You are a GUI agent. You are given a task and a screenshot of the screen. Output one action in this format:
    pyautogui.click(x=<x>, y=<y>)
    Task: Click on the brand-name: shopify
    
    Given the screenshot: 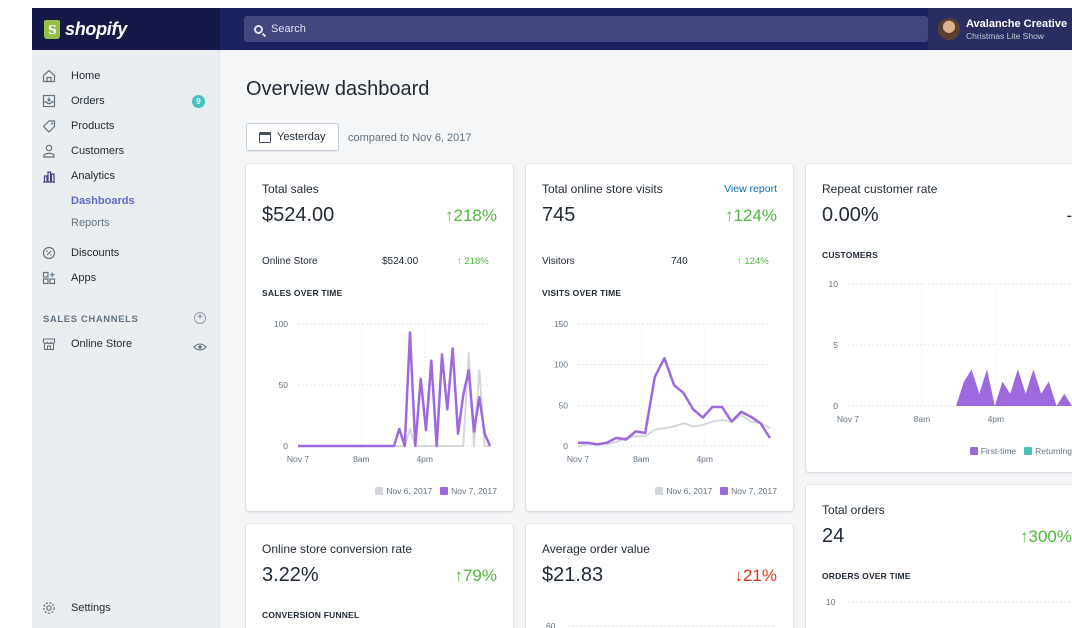 What is the action you would take?
    pyautogui.click(x=96, y=28)
    